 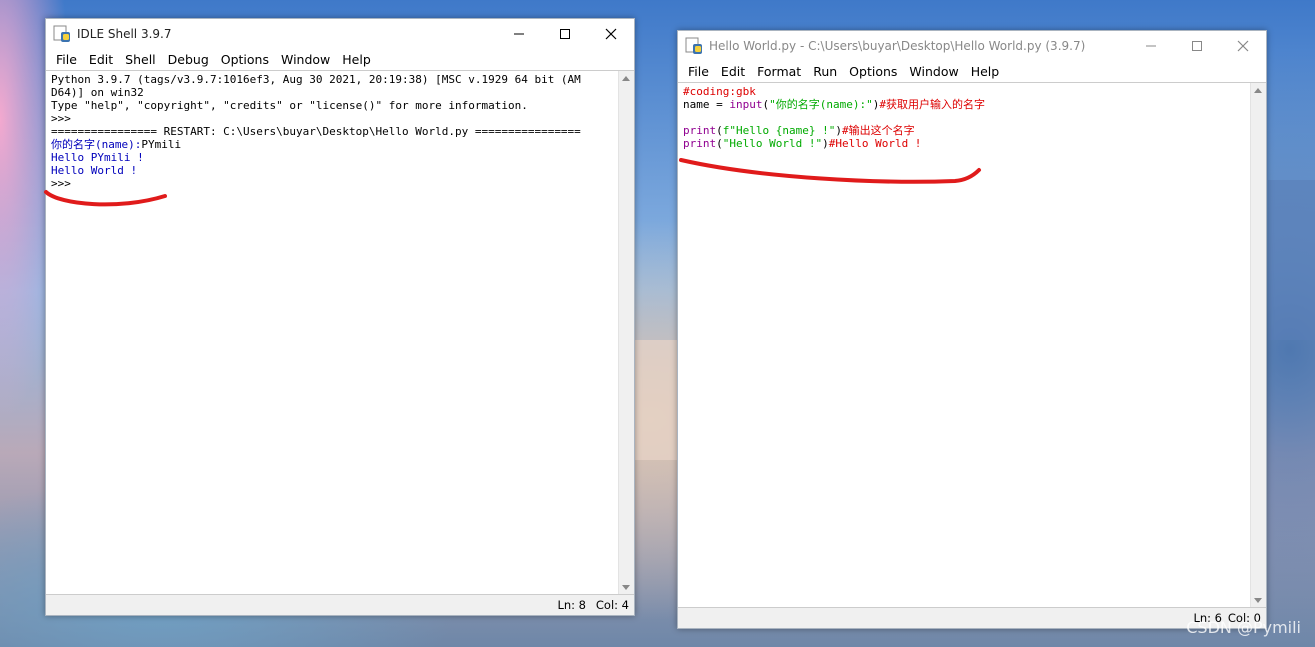 What do you see at coordinates (571, 605) in the screenshot?
I see `line-number: Ln: 8` at bounding box center [571, 605].